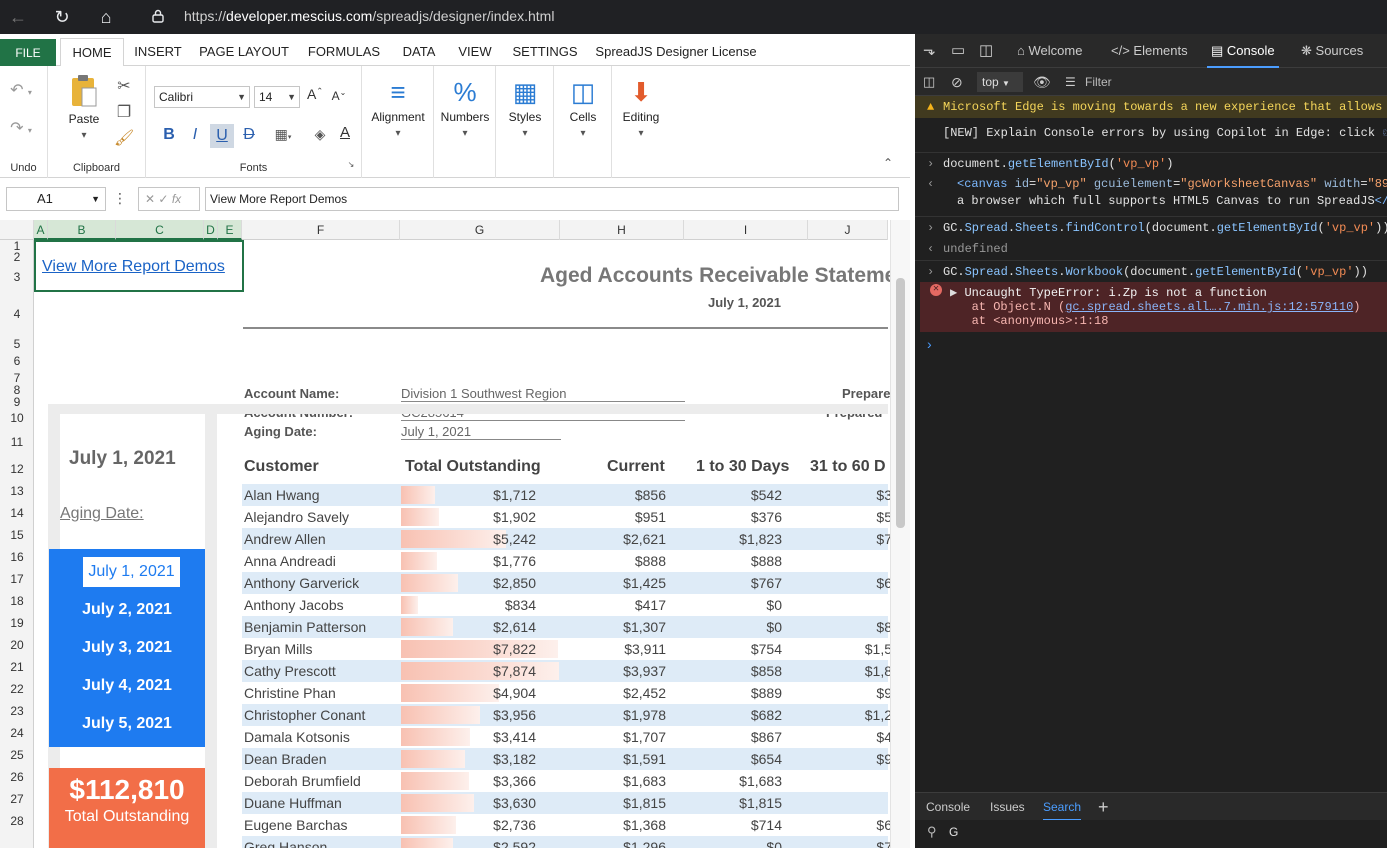 This screenshot has height=848, width=1387. What do you see at coordinates (746, 230) in the screenshot?
I see `column-header-i: I` at bounding box center [746, 230].